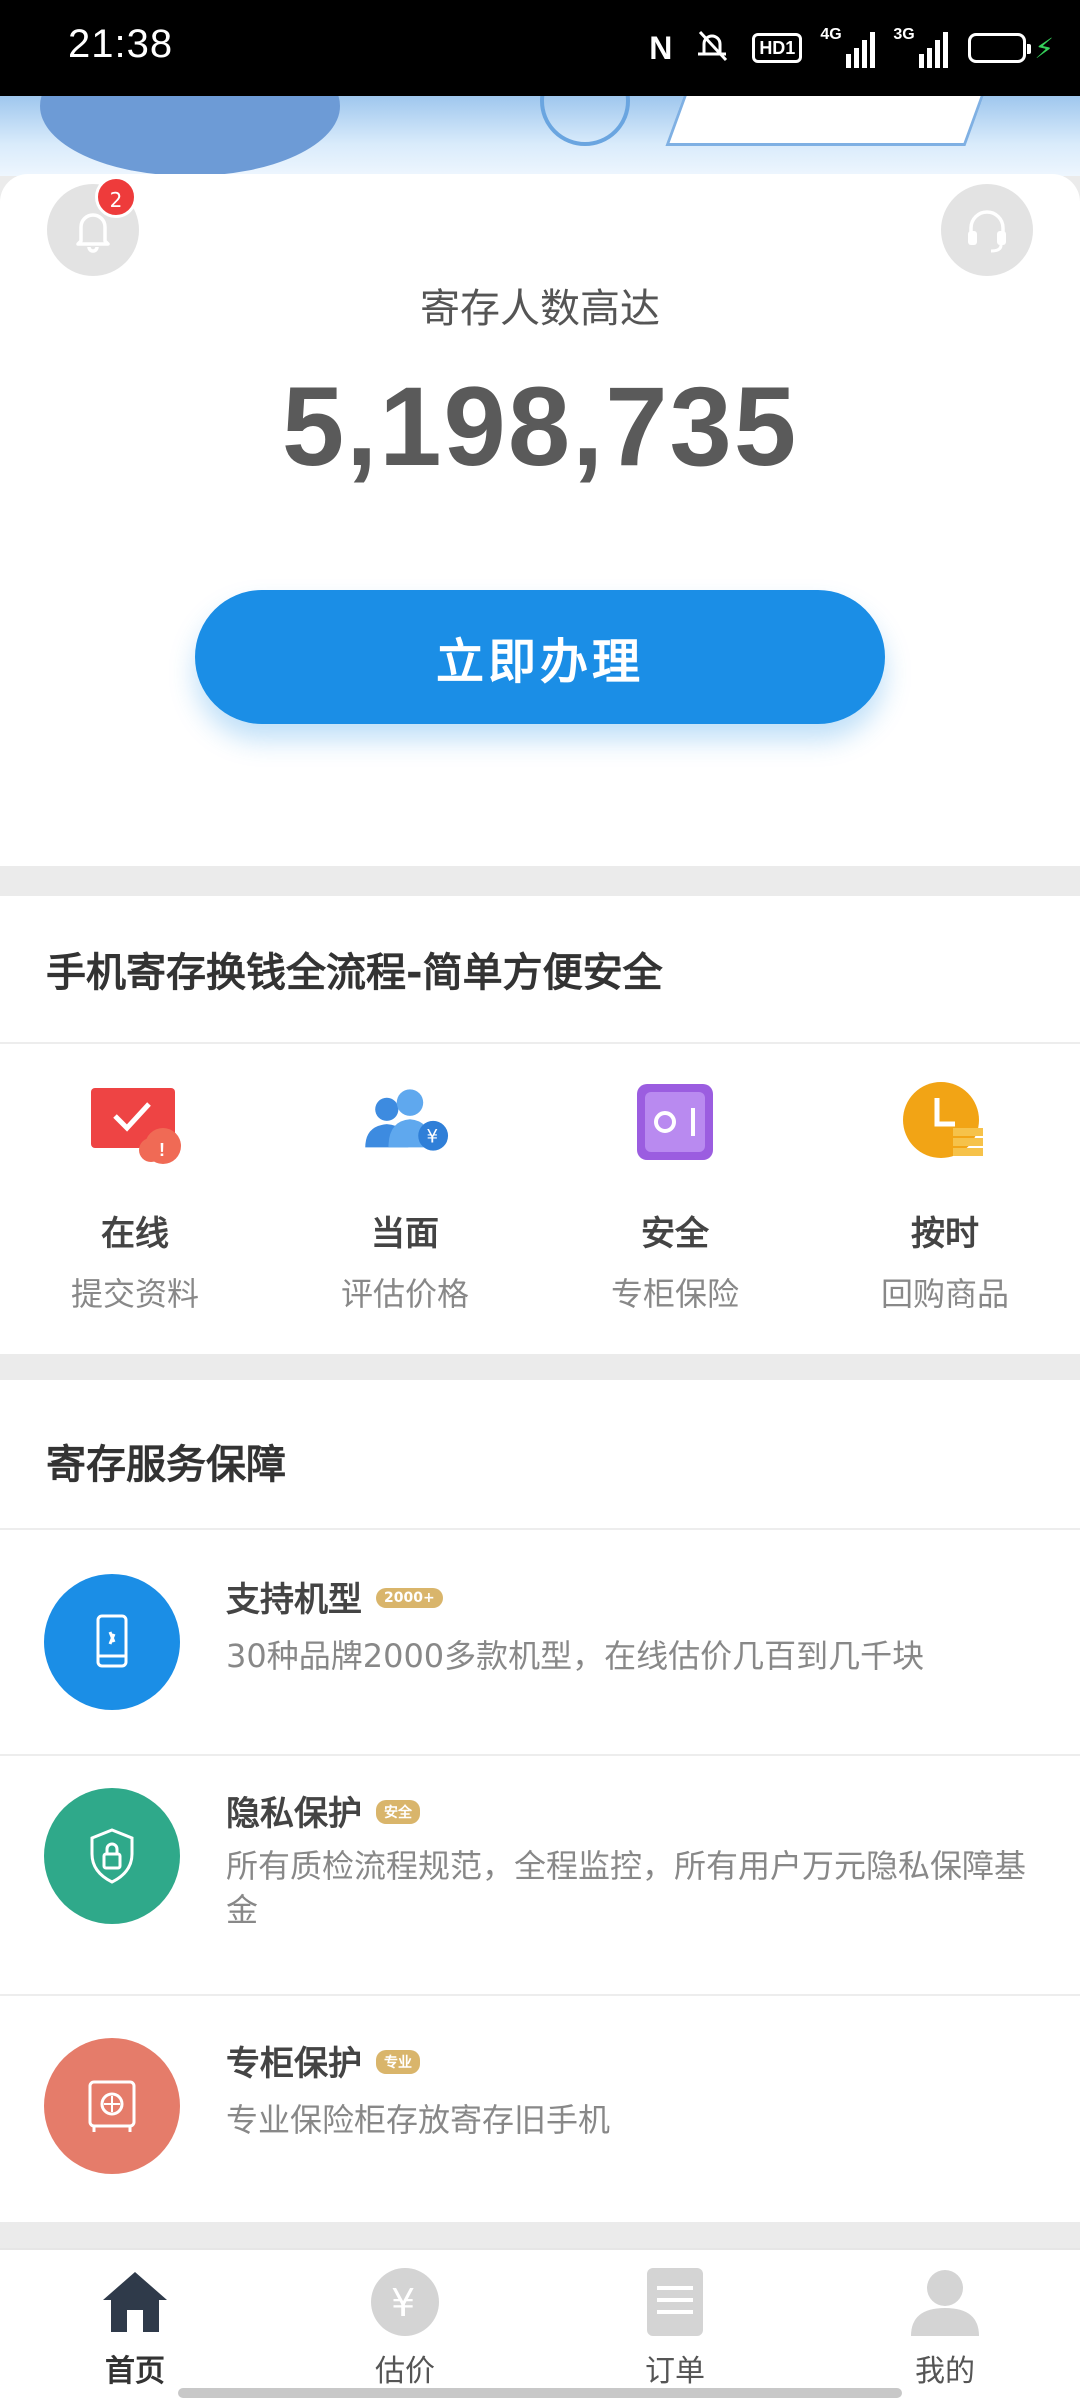 This screenshot has height=2400, width=1080. I want to click on status-icons: N HD1 4G 3G ⚡, so click(851, 48).